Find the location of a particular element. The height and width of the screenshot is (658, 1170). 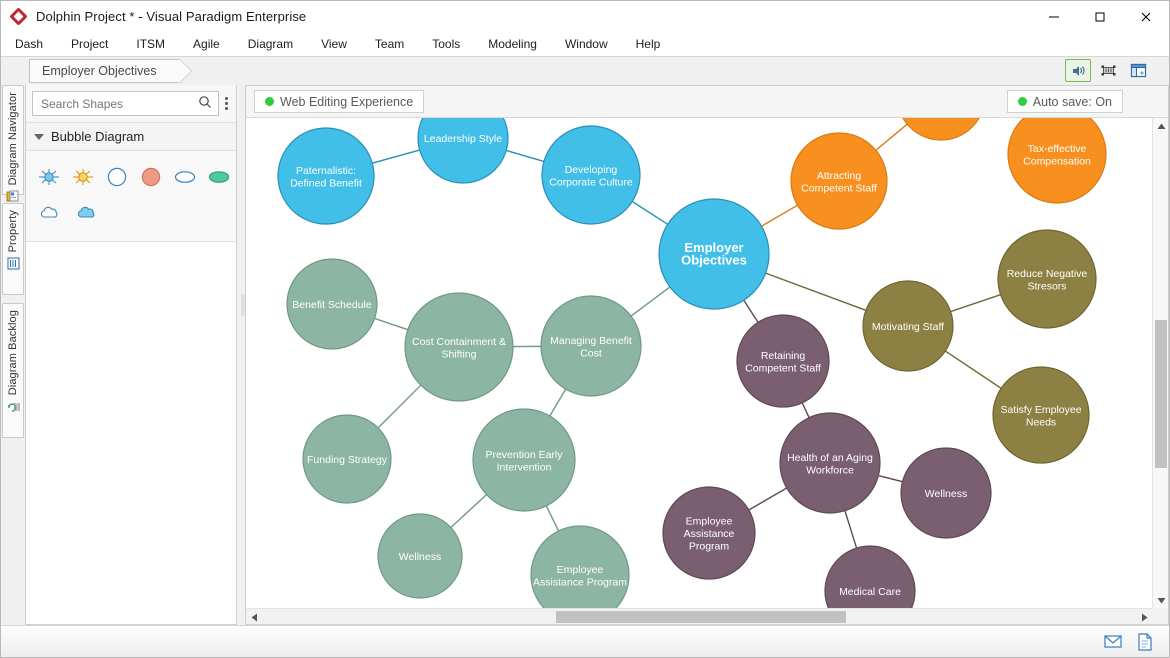

search-icon is located at coordinates (205, 103).